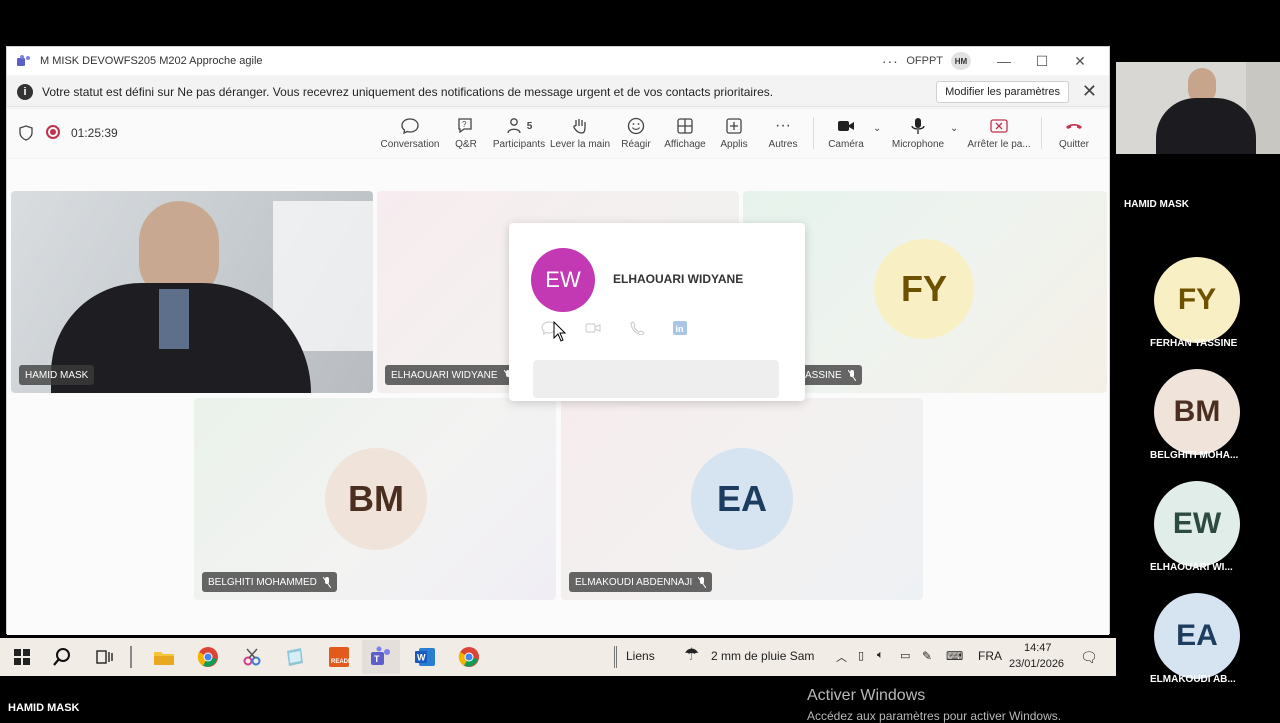  Describe the element at coordinates (295, 657) in the screenshot. I see `notes-app-icon` at that location.